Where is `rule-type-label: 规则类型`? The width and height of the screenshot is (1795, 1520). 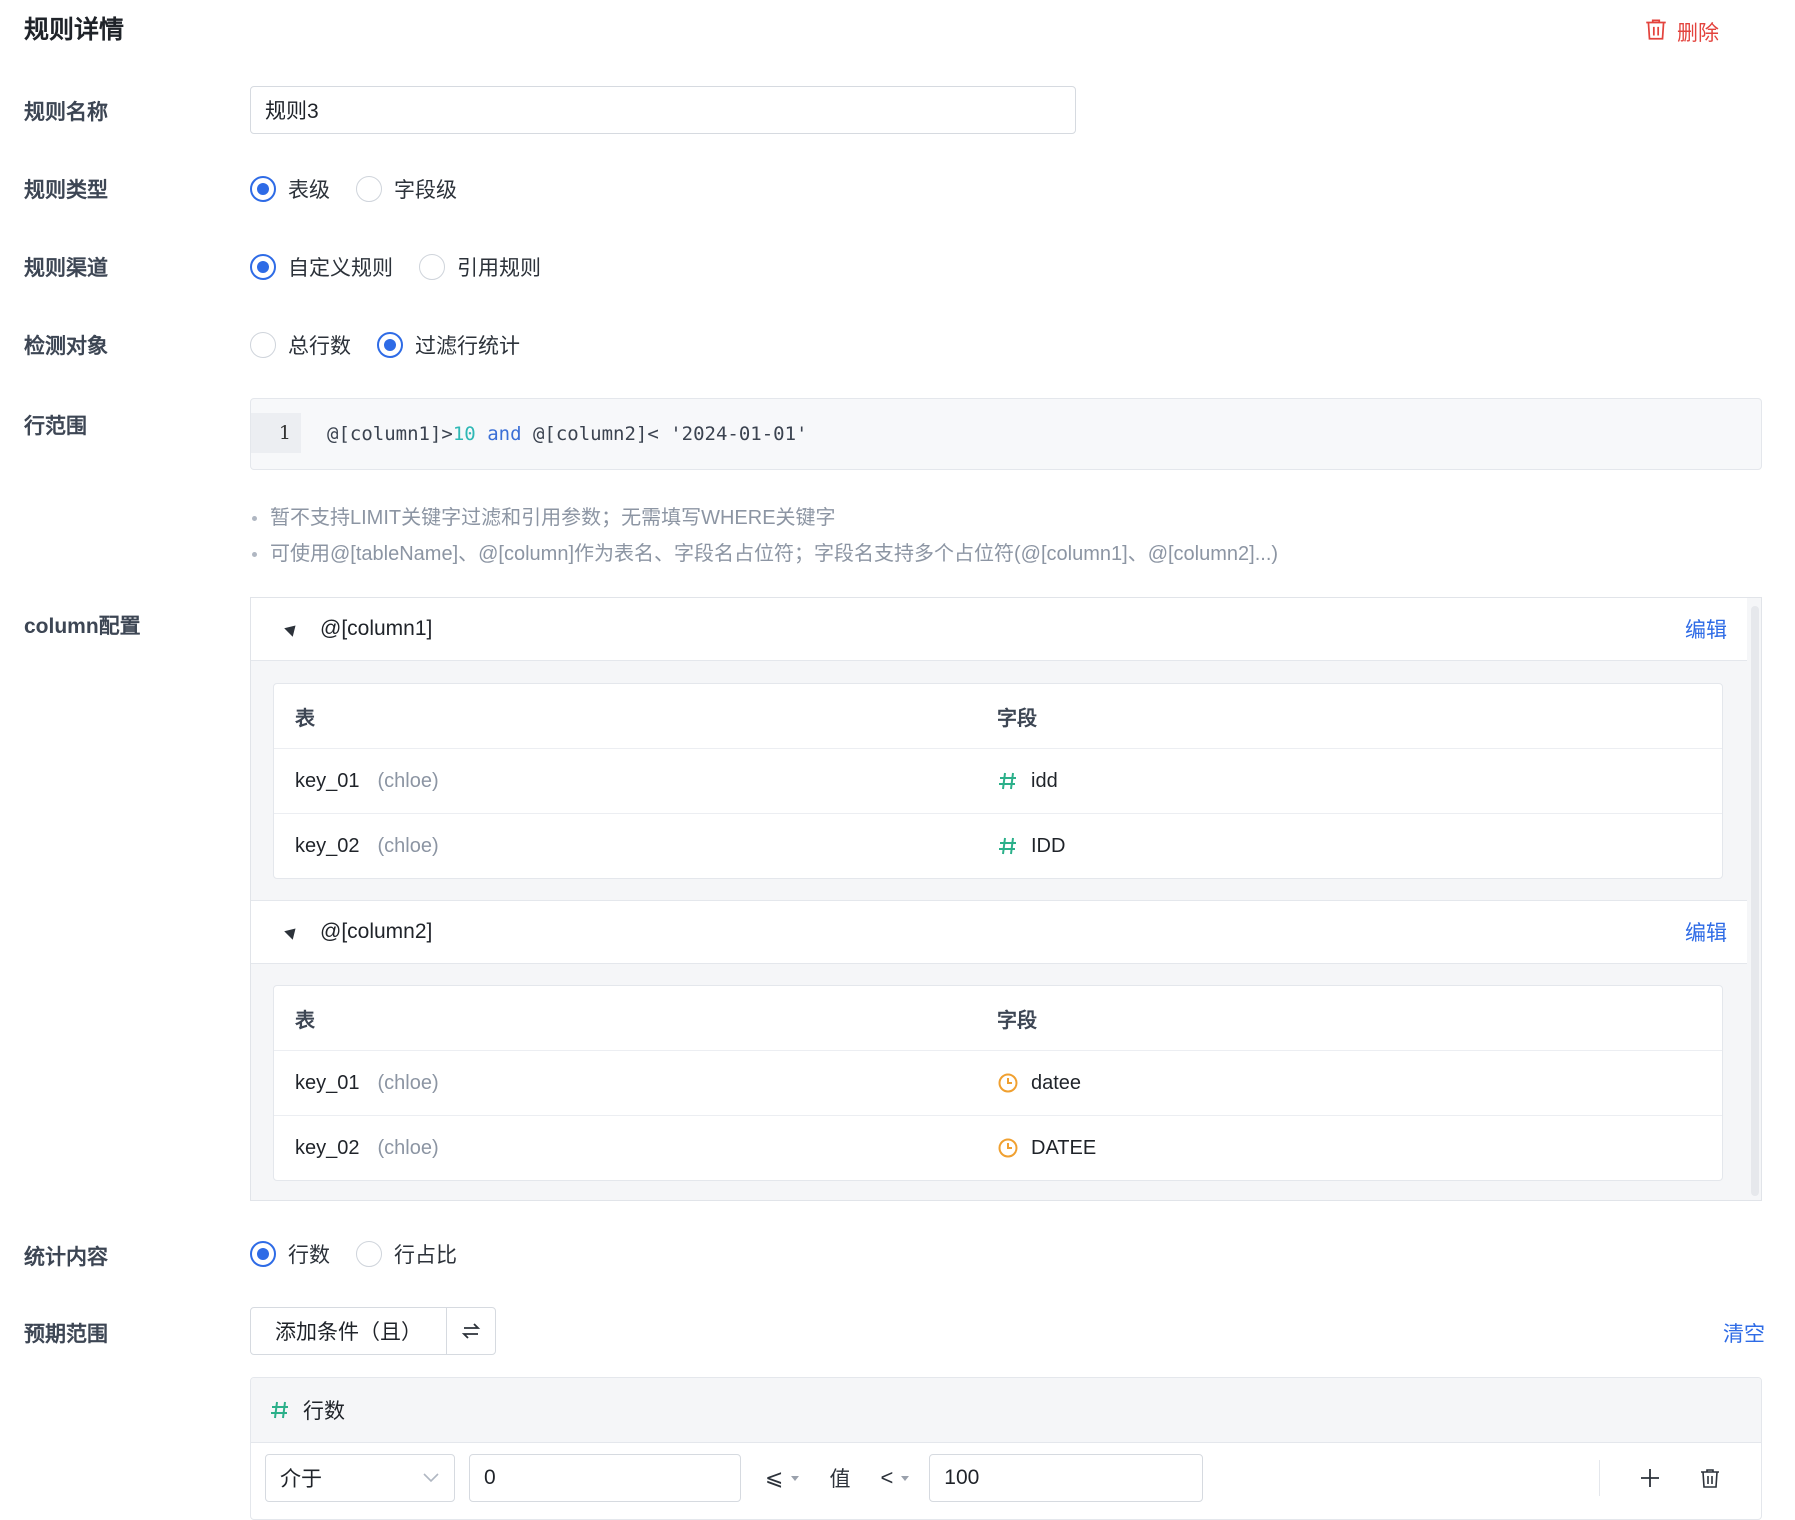 rule-type-label: 规则类型 is located at coordinates (66, 190).